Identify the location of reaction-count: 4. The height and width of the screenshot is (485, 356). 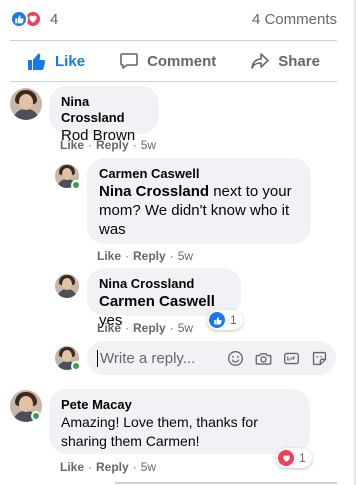
(54, 19).